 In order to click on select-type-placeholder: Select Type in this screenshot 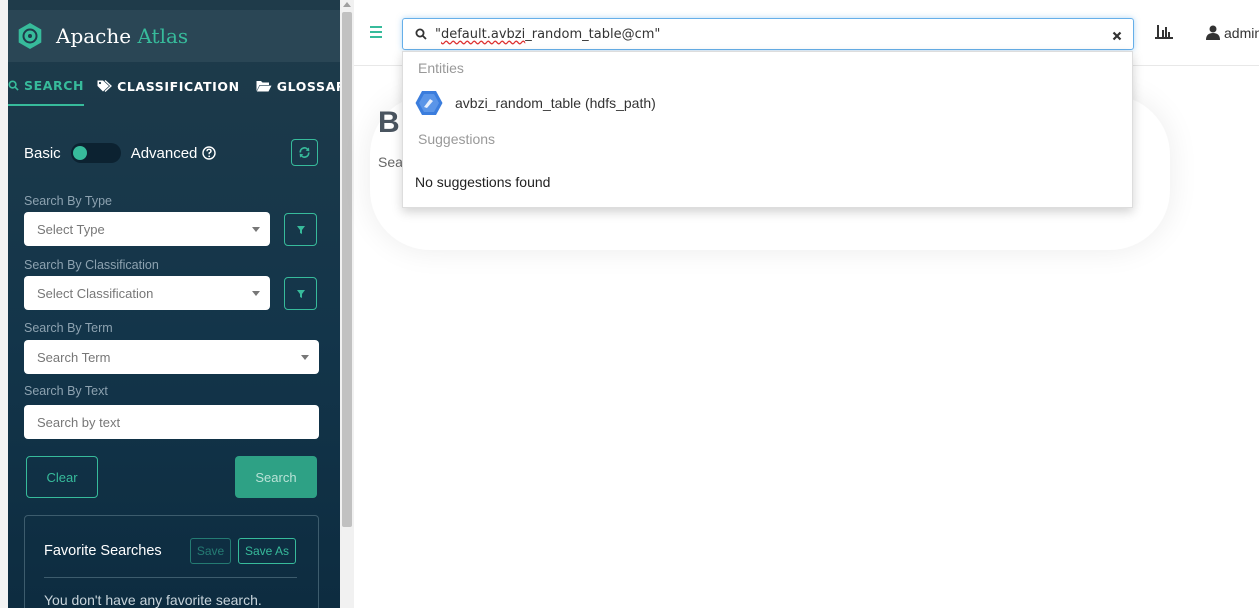, I will do `click(71, 229)`.